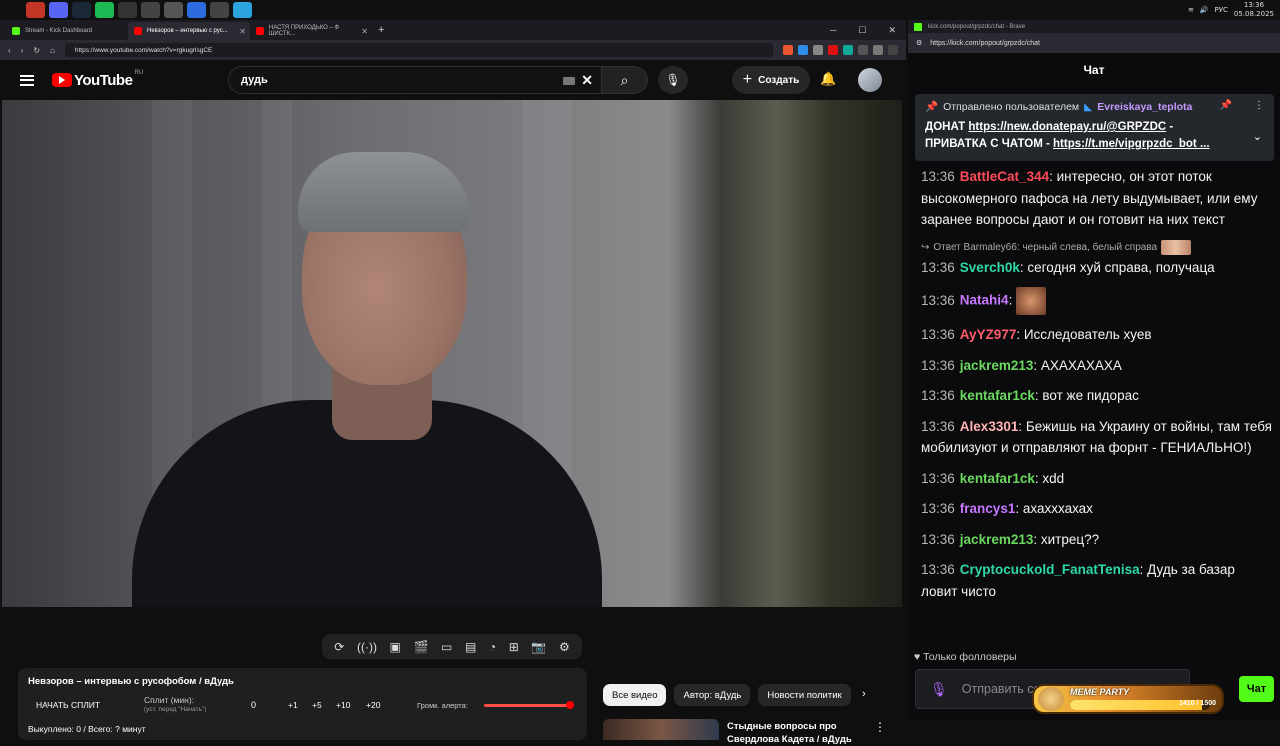 This screenshot has width=1280, height=746. What do you see at coordinates (625, 80) in the screenshot?
I see `search-button: ⌕` at bounding box center [625, 80].